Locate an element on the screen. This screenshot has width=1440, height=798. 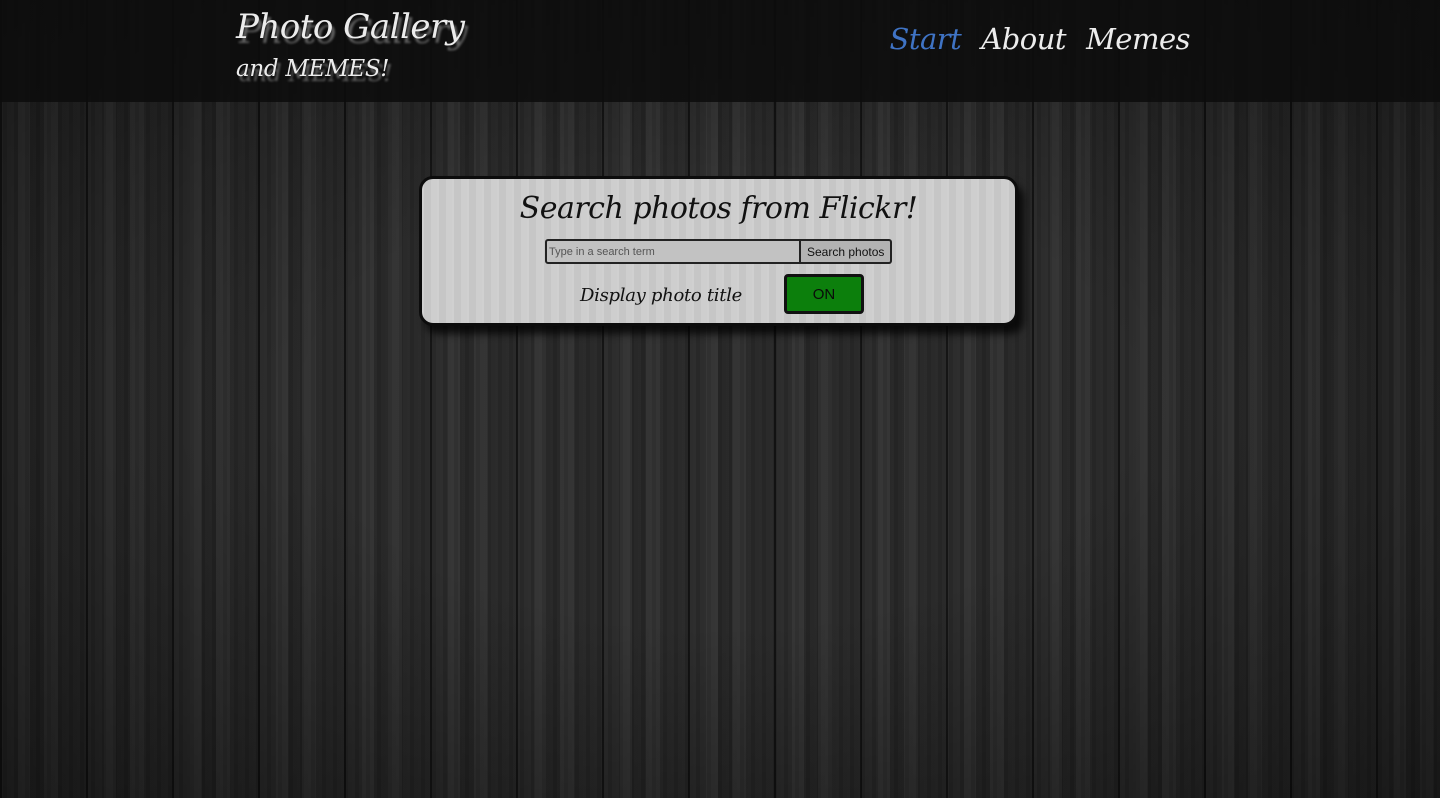
search-panel-heading: Search photos from Flickr! is located at coordinates (718, 208).